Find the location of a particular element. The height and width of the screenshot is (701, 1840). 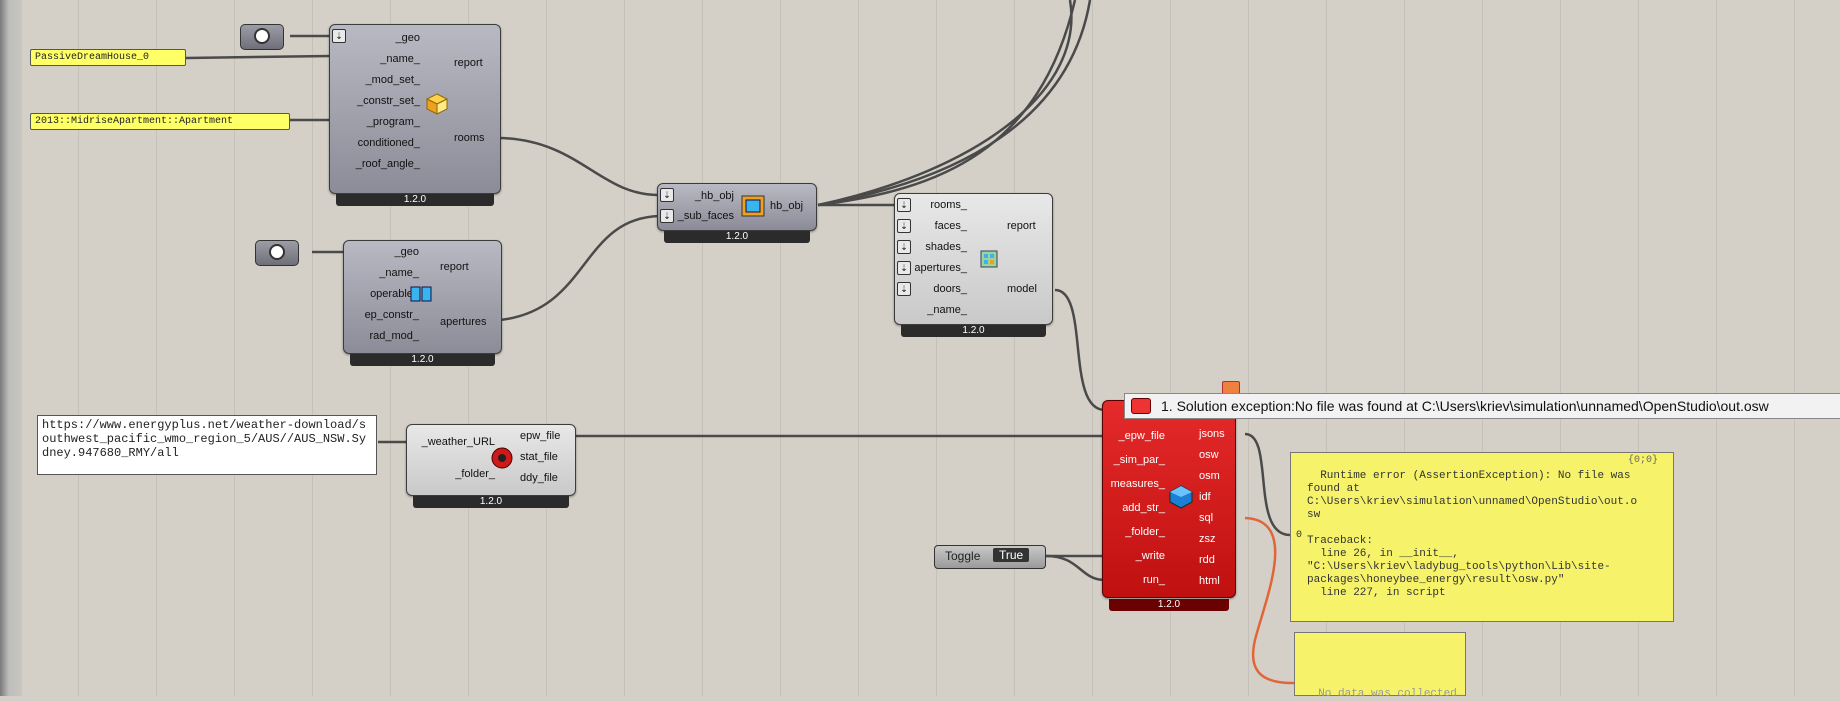

wire-name is located at coordinates (258, 57).